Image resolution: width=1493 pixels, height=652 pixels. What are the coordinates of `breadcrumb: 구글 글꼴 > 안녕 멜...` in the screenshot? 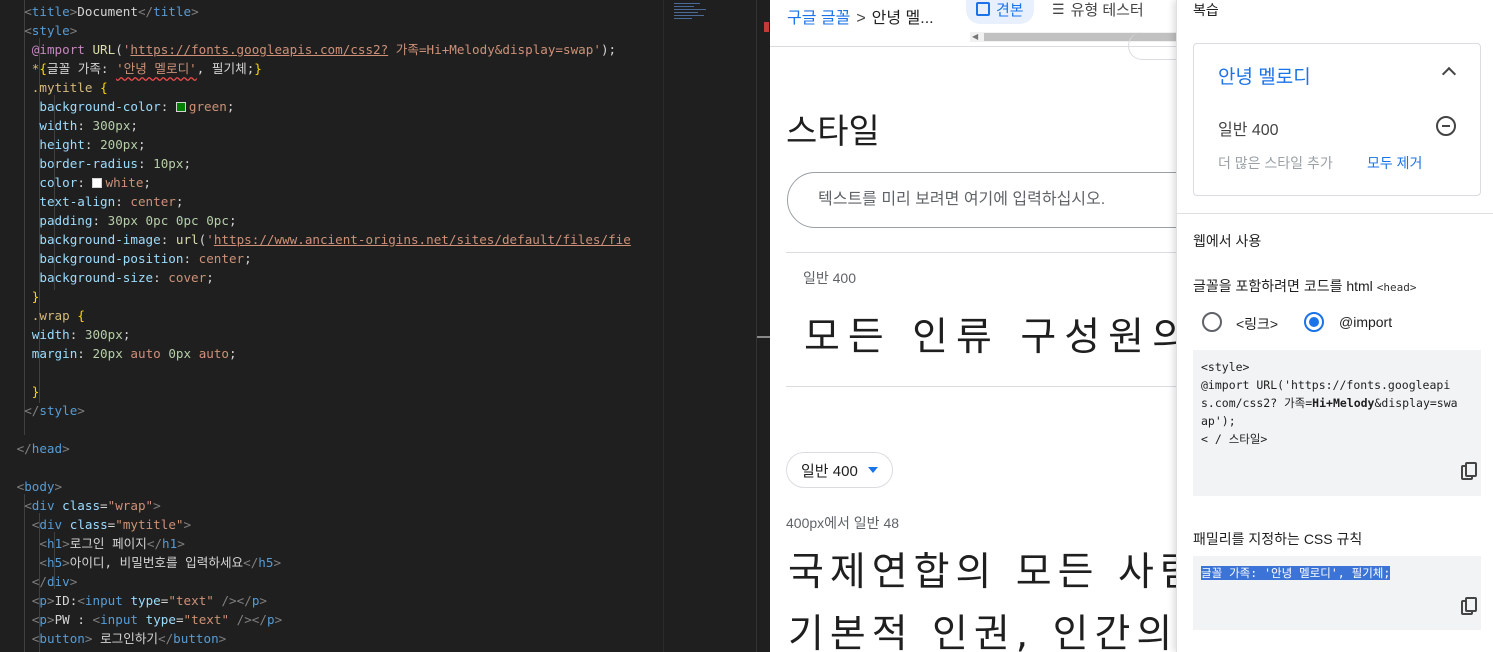 It's located at (860, 16).